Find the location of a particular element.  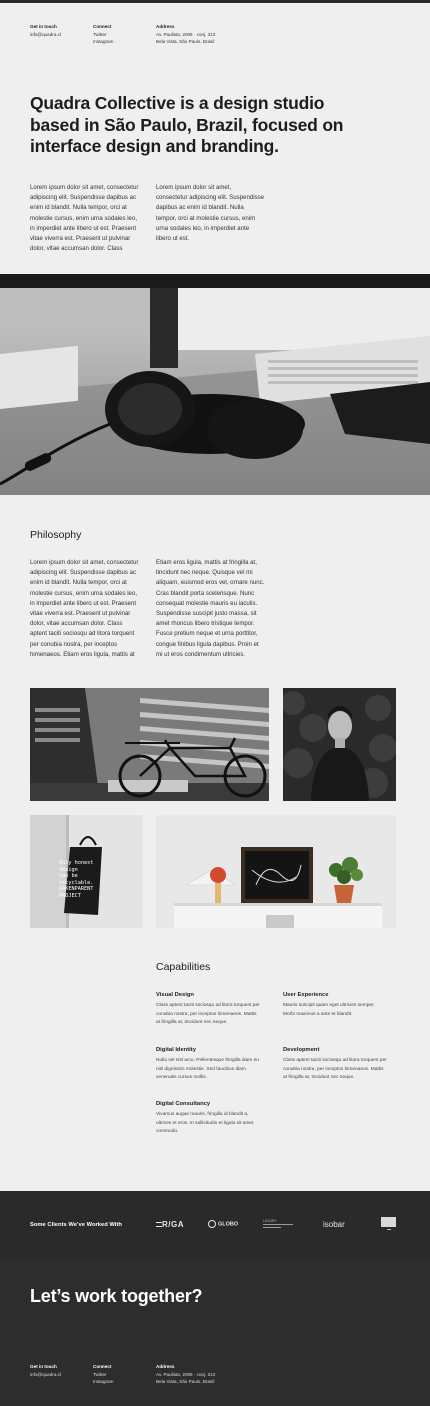

text-line: Cras blandit porta scelerisque. Nunc is located at coordinates (205, 593).